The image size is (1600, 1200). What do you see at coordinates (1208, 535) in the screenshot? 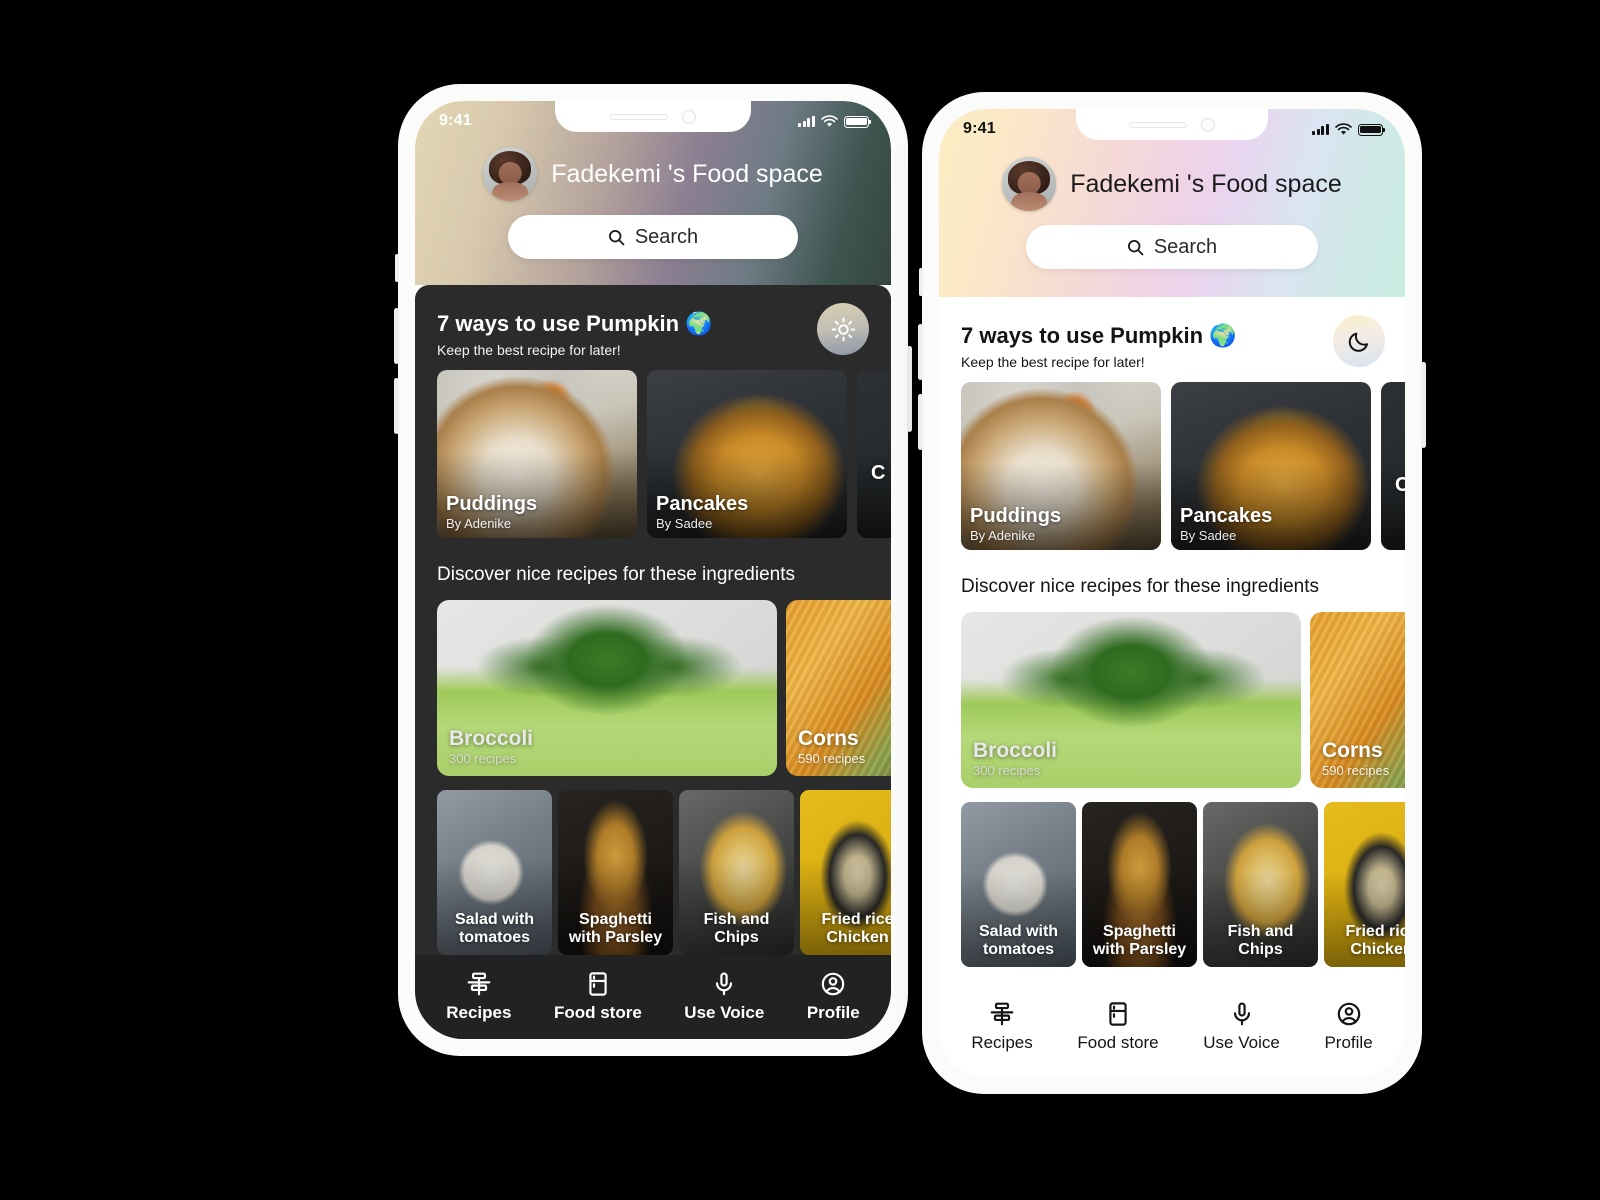
I see `recipe-card-author: By Sadee` at bounding box center [1208, 535].